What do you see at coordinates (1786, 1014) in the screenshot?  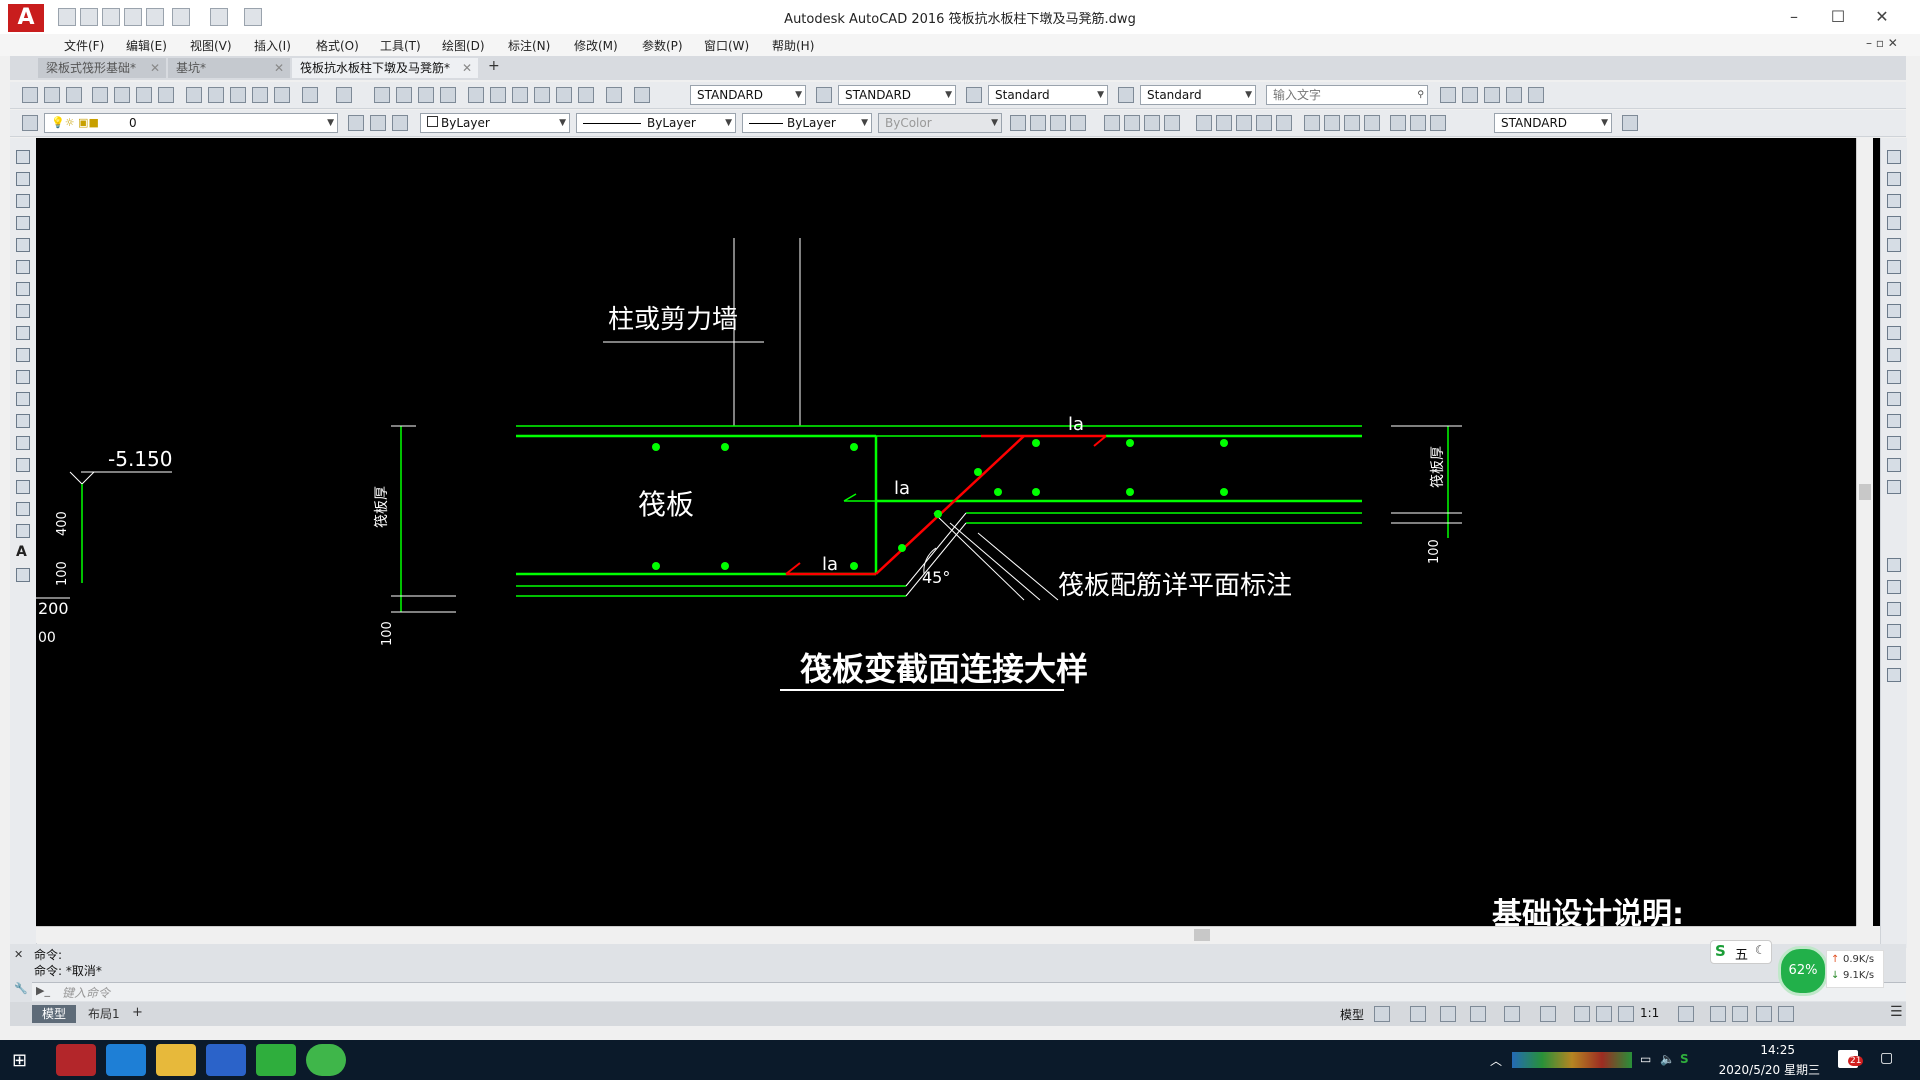 I see `clean-screen-icon` at bounding box center [1786, 1014].